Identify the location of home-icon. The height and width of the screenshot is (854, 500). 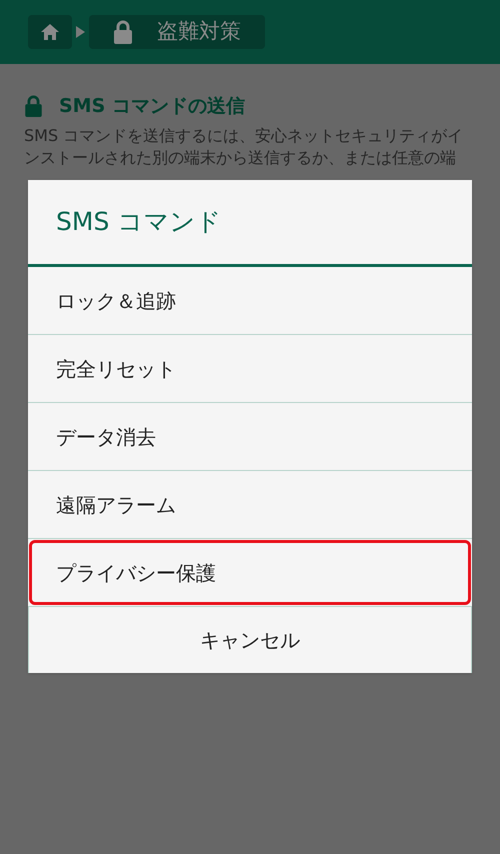
(50, 32).